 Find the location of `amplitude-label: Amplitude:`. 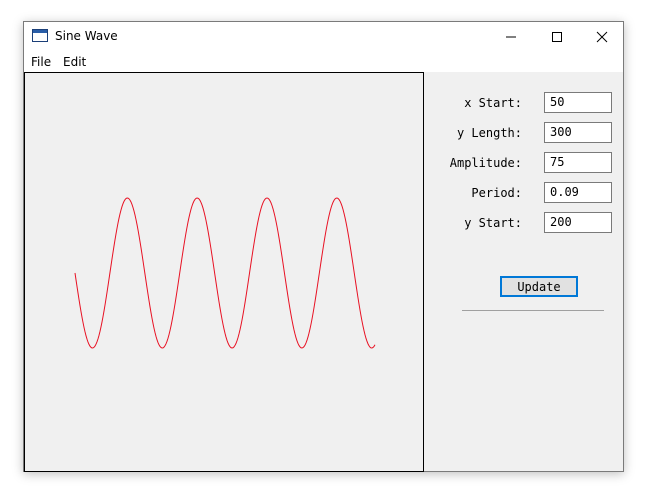

amplitude-label: Amplitude: is located at coordinates (485, 163).